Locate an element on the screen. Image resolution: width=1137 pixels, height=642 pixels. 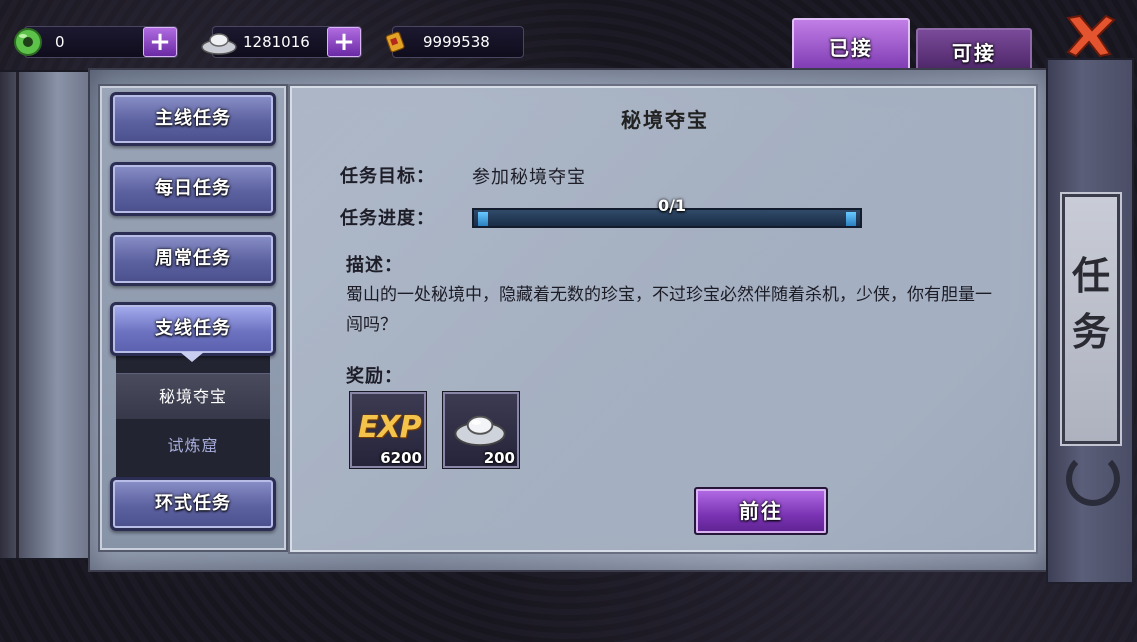
description-label: 描述： is located at coordinates (374, 265).